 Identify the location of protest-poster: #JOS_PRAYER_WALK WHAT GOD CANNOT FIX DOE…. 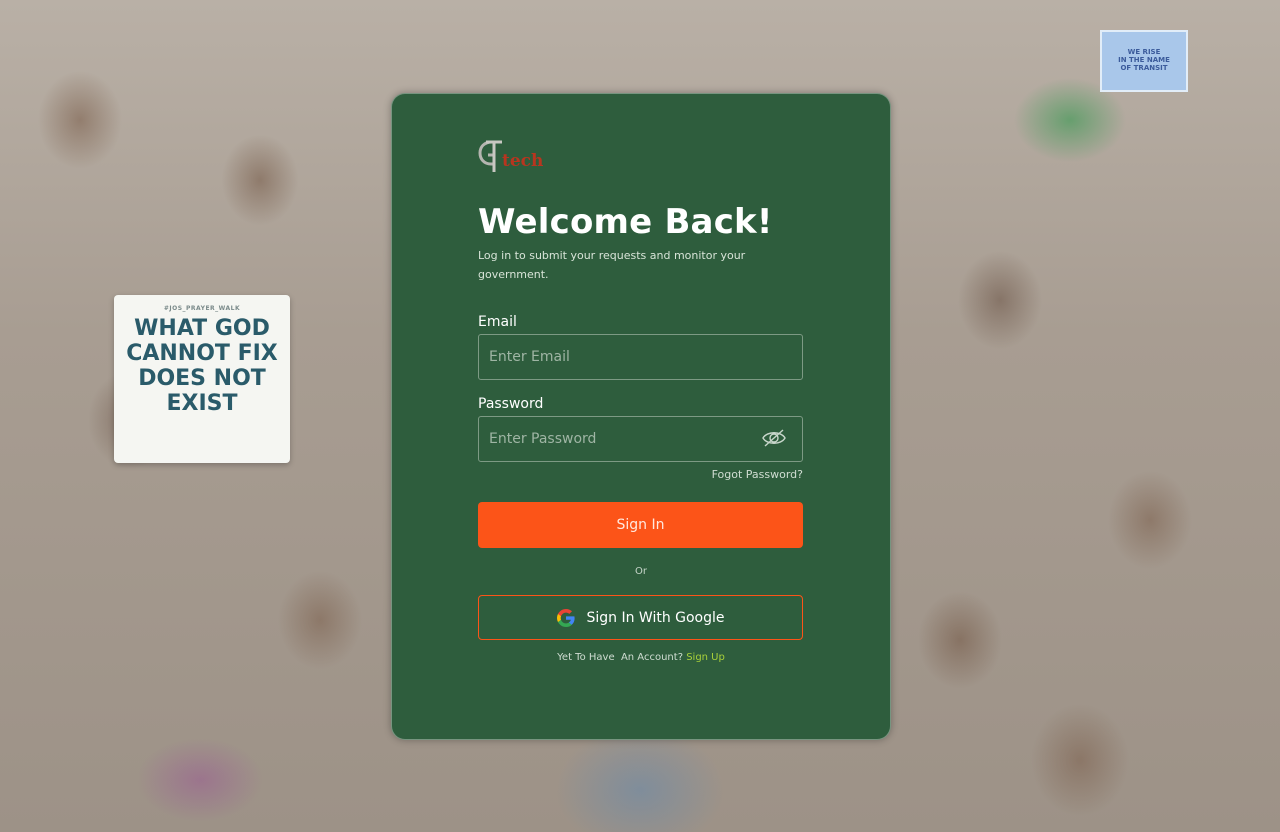
(202, 379).